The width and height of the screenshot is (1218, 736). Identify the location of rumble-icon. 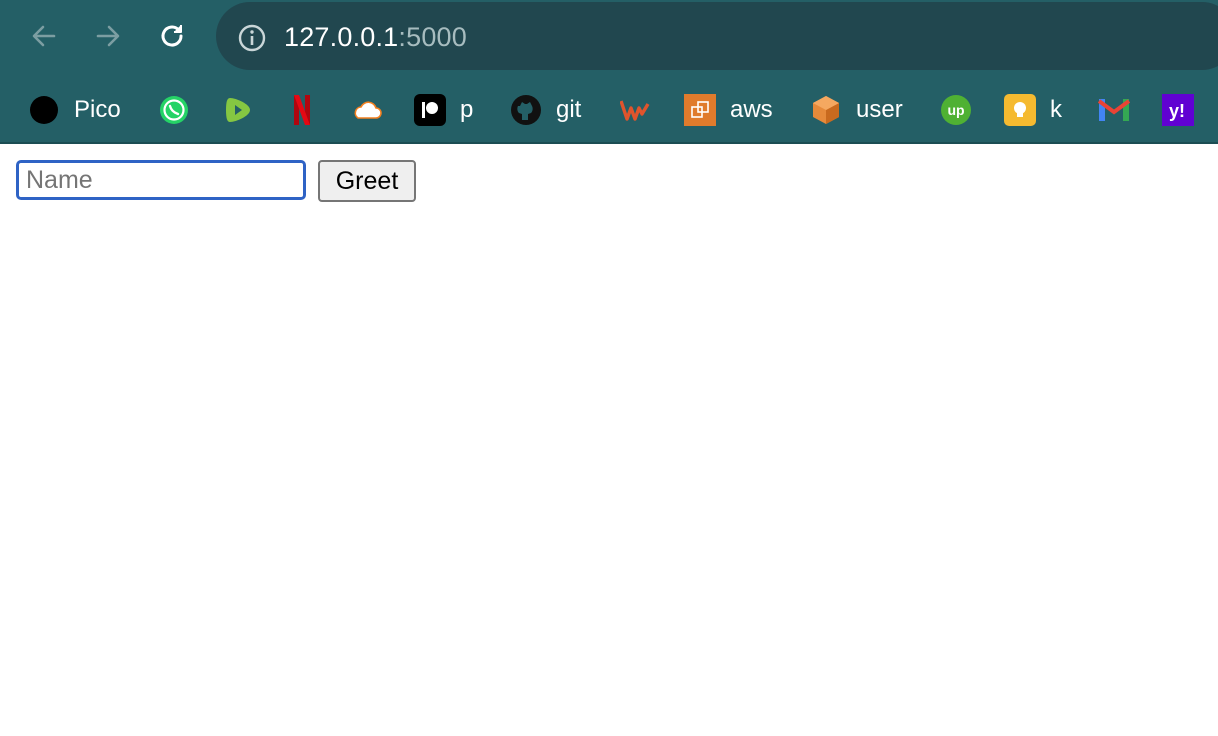
(238, 110).